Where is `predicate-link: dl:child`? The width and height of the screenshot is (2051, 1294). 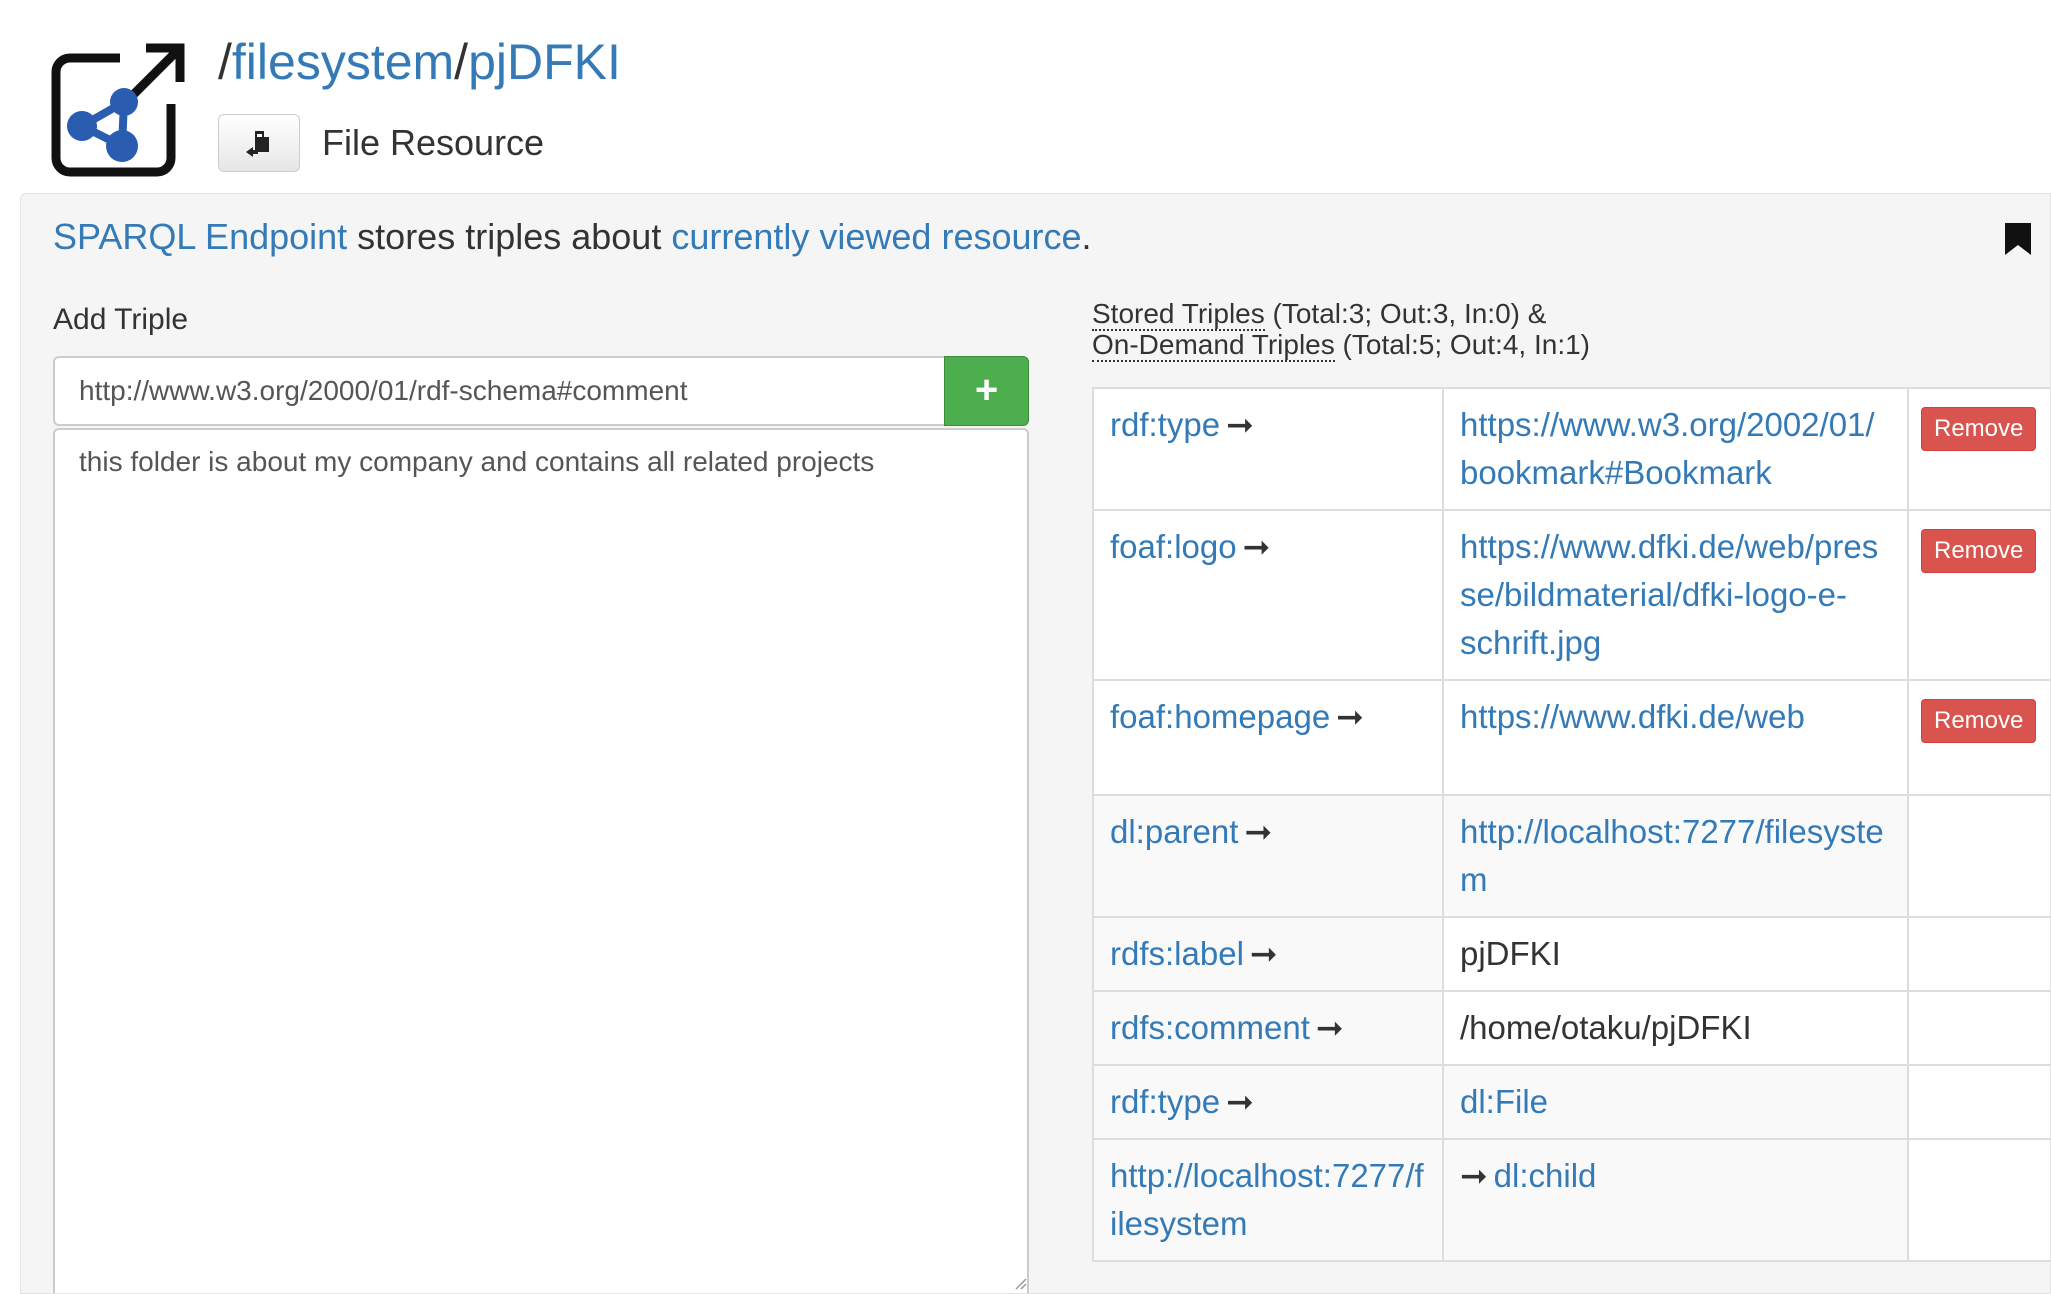 predicate-link: dl:child is located at coordinates (1545, 1175).